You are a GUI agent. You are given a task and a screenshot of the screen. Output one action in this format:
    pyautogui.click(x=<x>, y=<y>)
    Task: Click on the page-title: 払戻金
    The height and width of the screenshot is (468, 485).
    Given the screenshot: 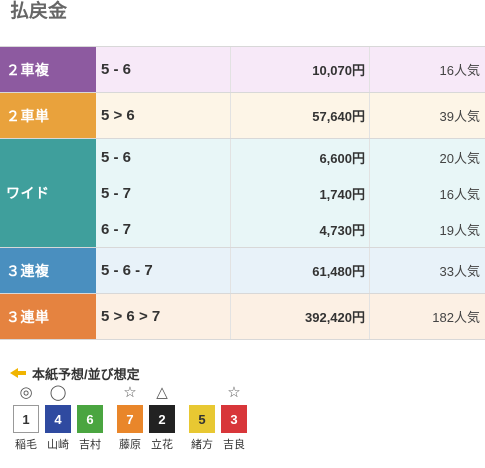 What is the action you would take?
    pyautogui.click(x=39, y=11)
    